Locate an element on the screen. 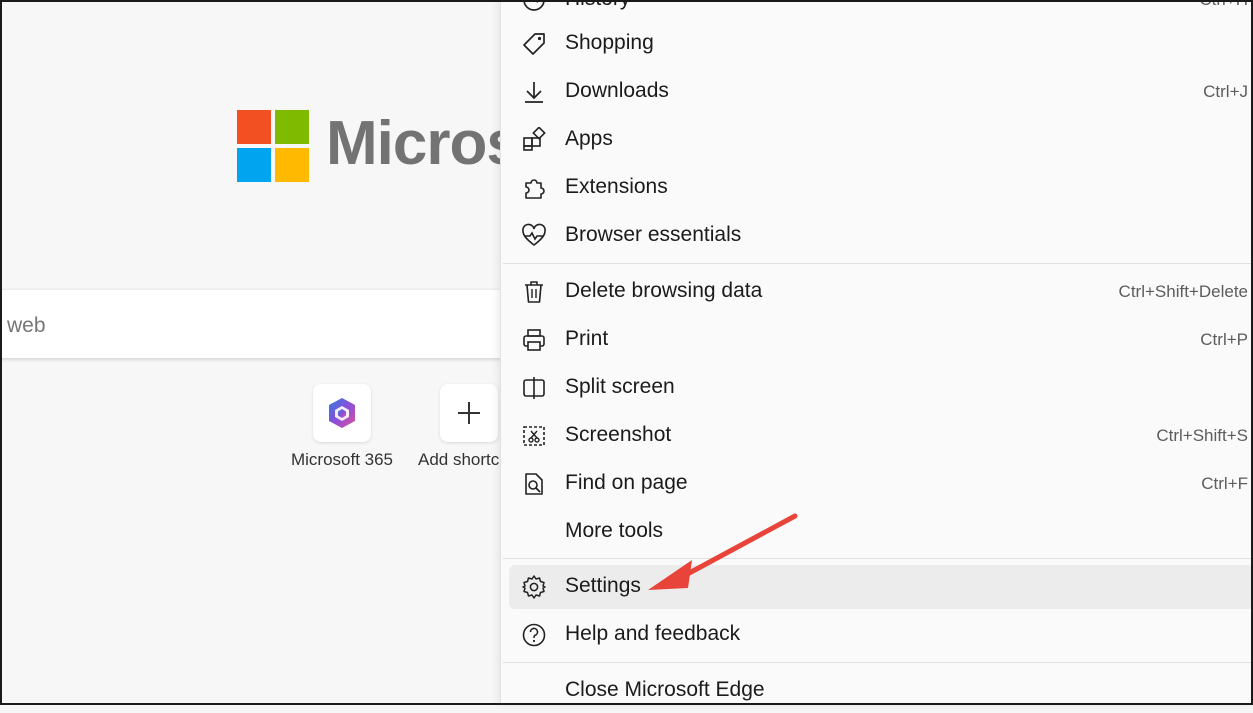 This screenshot has width=1253, height=713. screenshot-icon is located at coordinates (534, 436).